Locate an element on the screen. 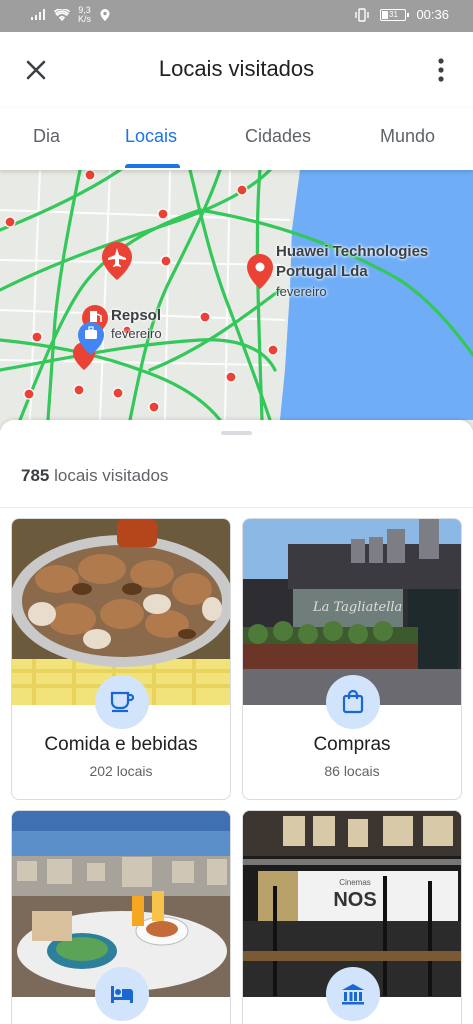 This screenshot has height=1024, width=473. page-title: Locais visitados is located at coordinates (236, 68).